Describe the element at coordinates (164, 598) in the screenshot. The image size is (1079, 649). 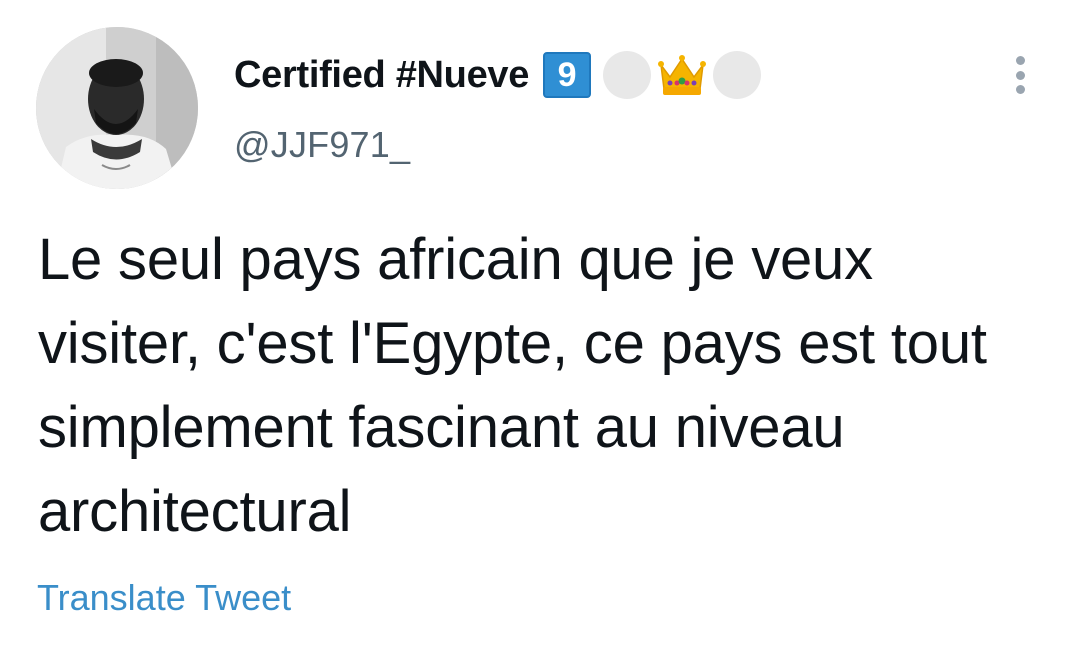
I see `translate-tweet-link: Translate Tweet` at that location.